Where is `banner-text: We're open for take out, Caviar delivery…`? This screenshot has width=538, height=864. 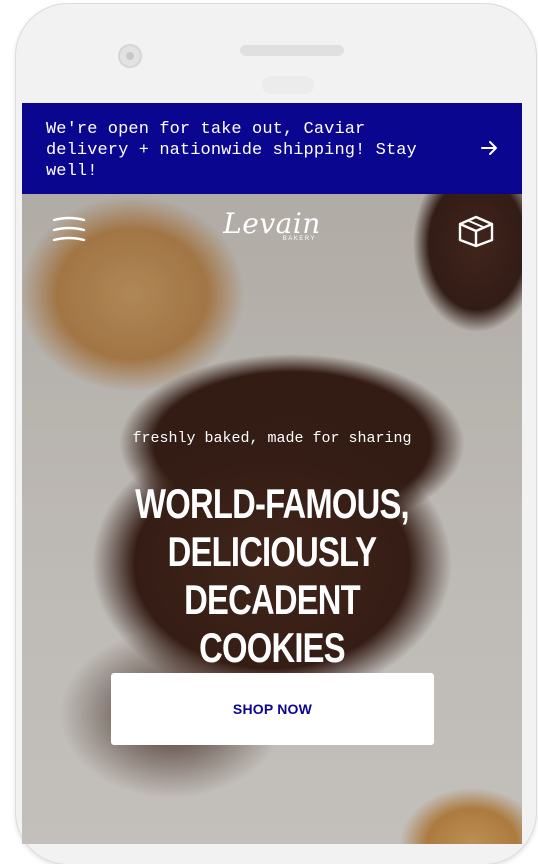 banner-text: We're open for take out, Caviar delivery… is located at coordinates (231, 150).